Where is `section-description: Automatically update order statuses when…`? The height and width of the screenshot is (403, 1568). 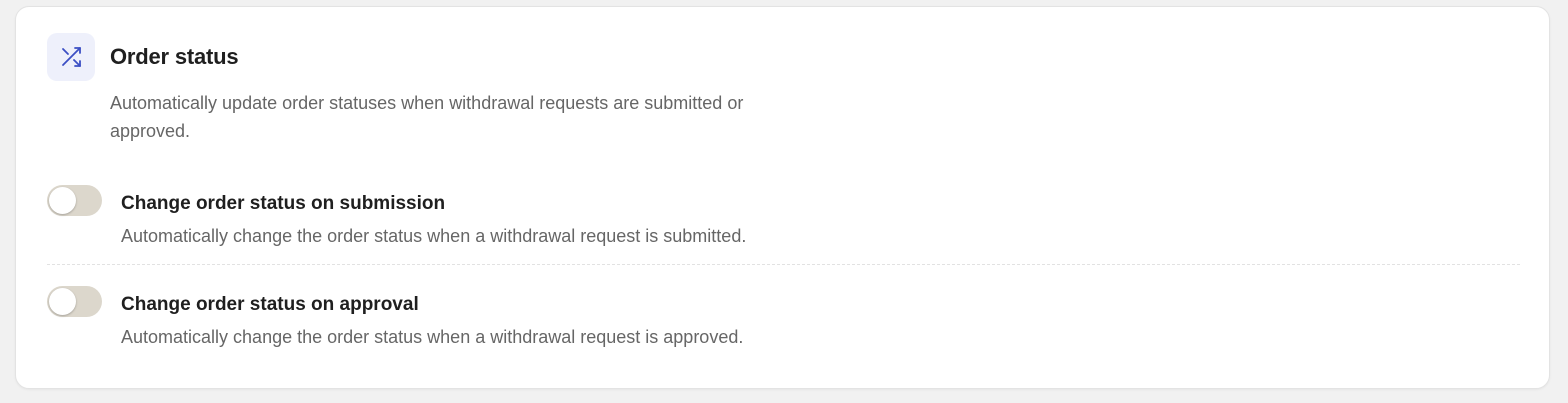
section-description: Automatically update order statuses when… is located at coordinates (427, 117).